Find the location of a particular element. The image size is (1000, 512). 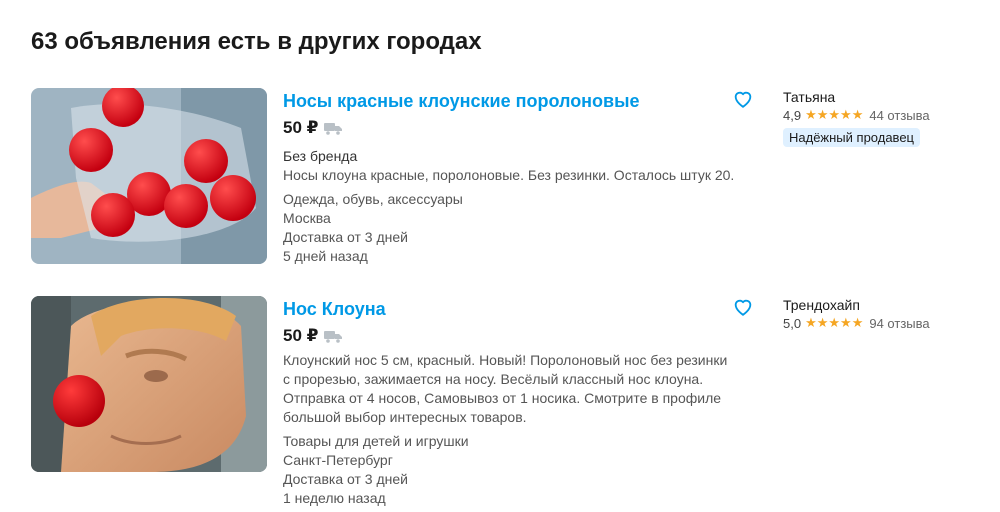

seller-reviews-link: 94 отзыва is located at coordinates (899, 323).